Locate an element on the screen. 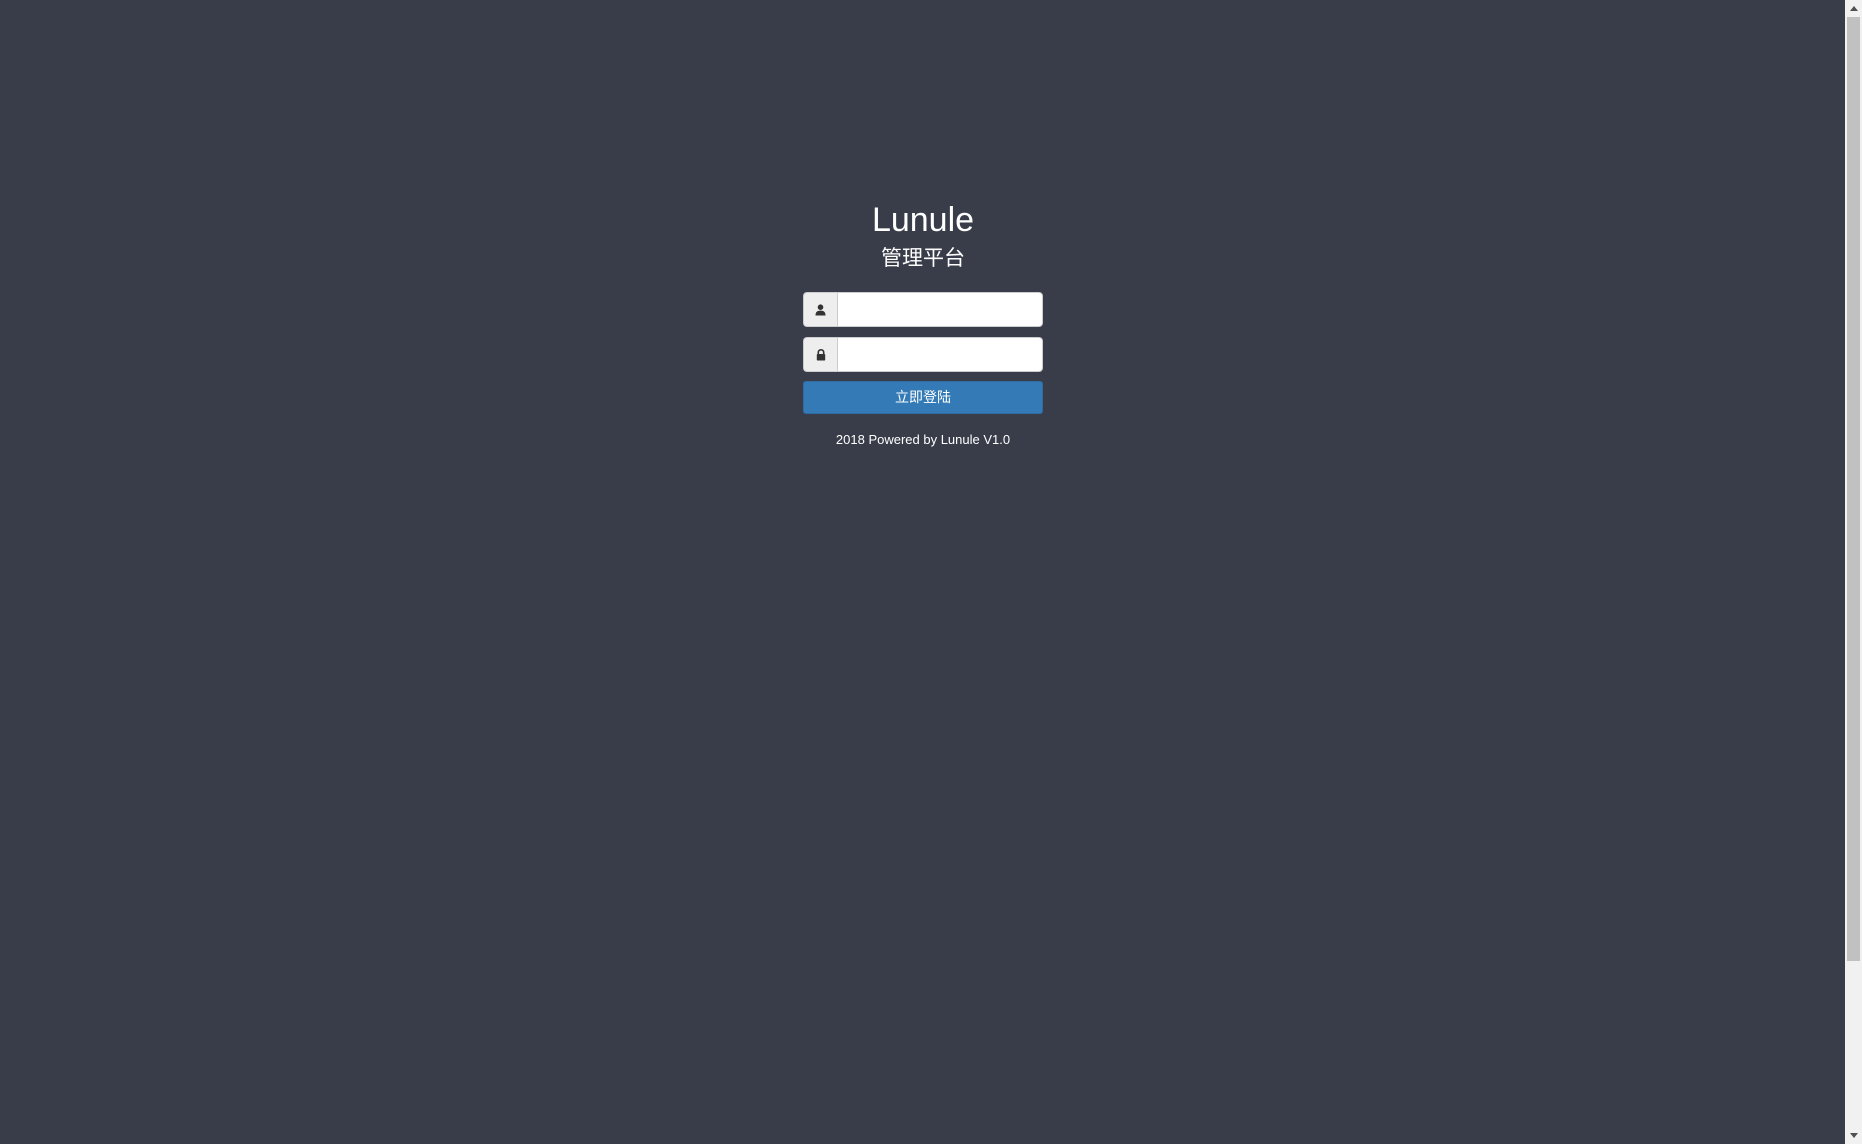 The height and width of the screenshot is (1144, 1862). app-title: Lunule is located at coordinates (923, 220).